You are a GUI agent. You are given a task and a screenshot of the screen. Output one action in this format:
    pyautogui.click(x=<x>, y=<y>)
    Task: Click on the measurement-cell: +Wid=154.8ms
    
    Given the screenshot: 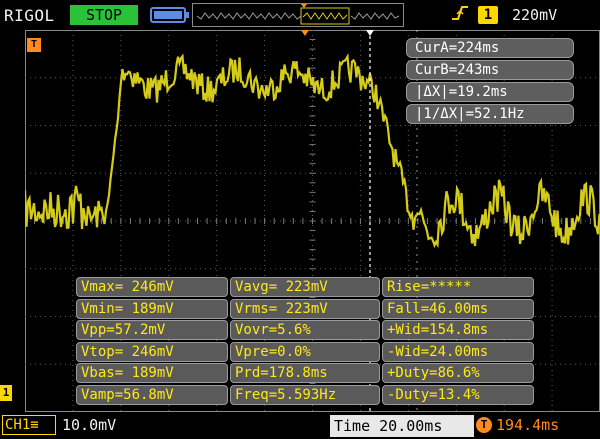 What is the action you would take?
    pyautogui.click(x=458, y=330)
    